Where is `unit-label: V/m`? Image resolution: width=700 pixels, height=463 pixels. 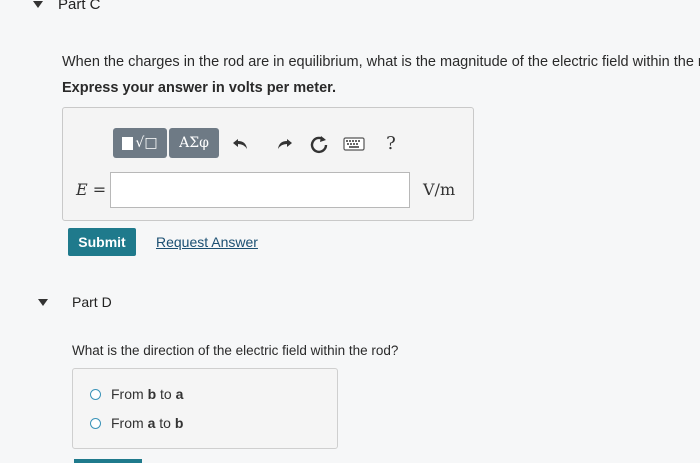
unit-label: V/m is located at coordinates (439, 189).